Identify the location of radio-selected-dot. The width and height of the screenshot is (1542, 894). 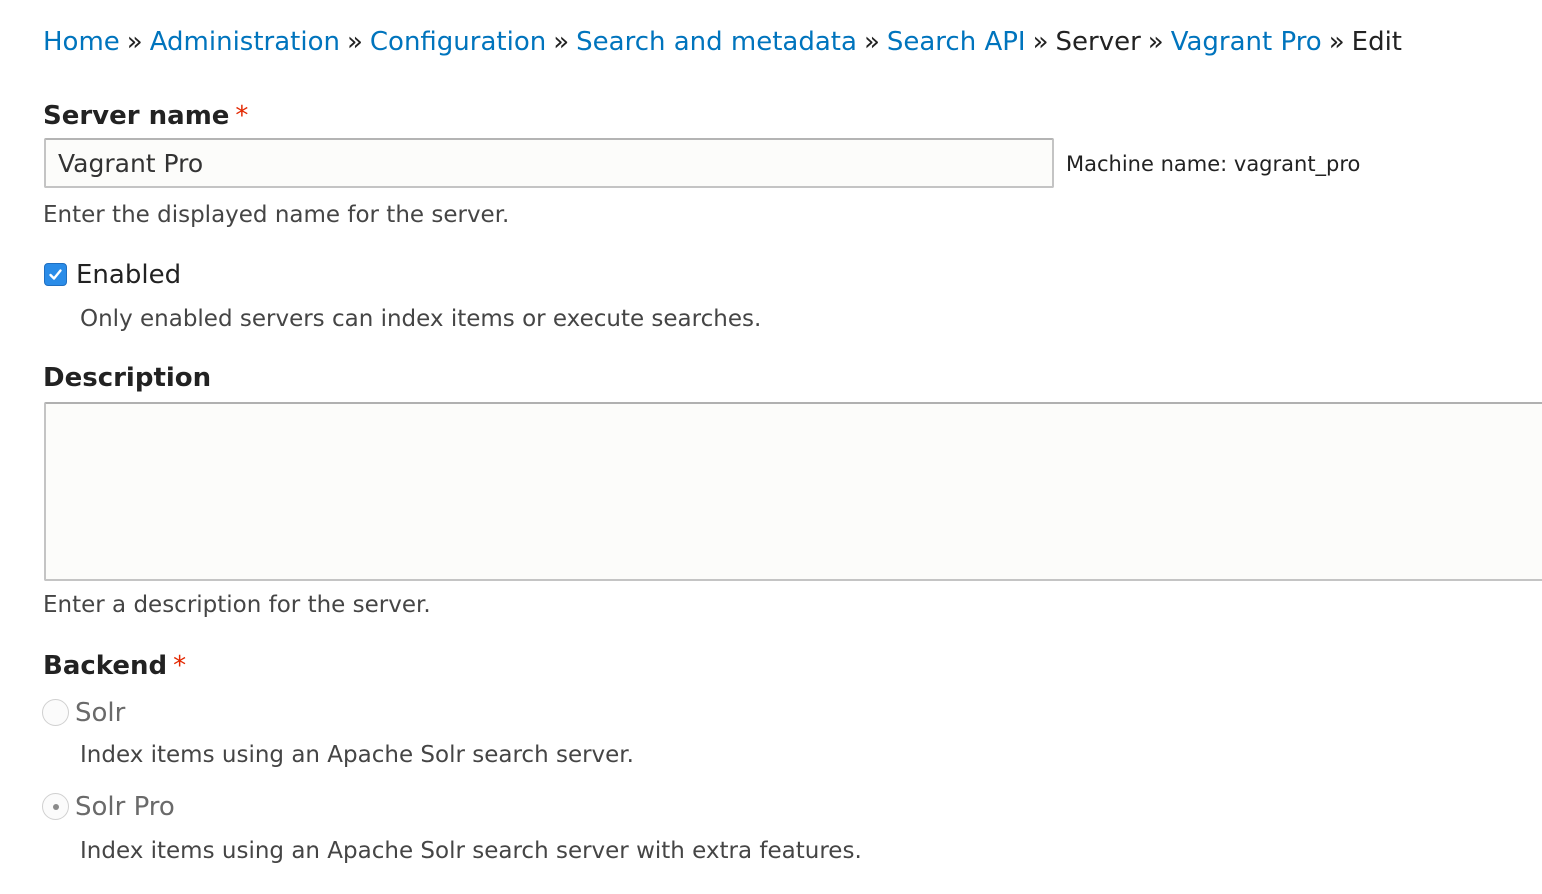
(55, 806).